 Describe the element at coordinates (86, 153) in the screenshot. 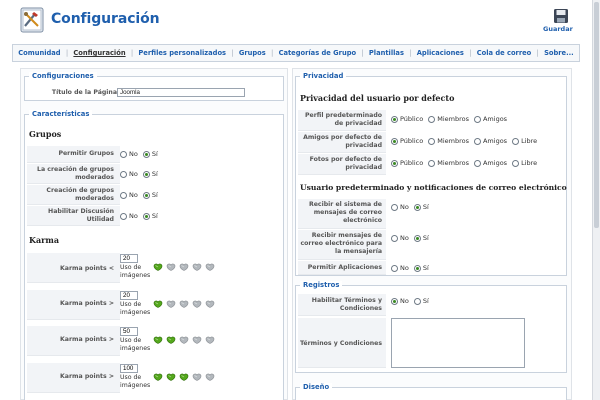

I see `permitir-grupos-label: Permitir Grupos` at that location.